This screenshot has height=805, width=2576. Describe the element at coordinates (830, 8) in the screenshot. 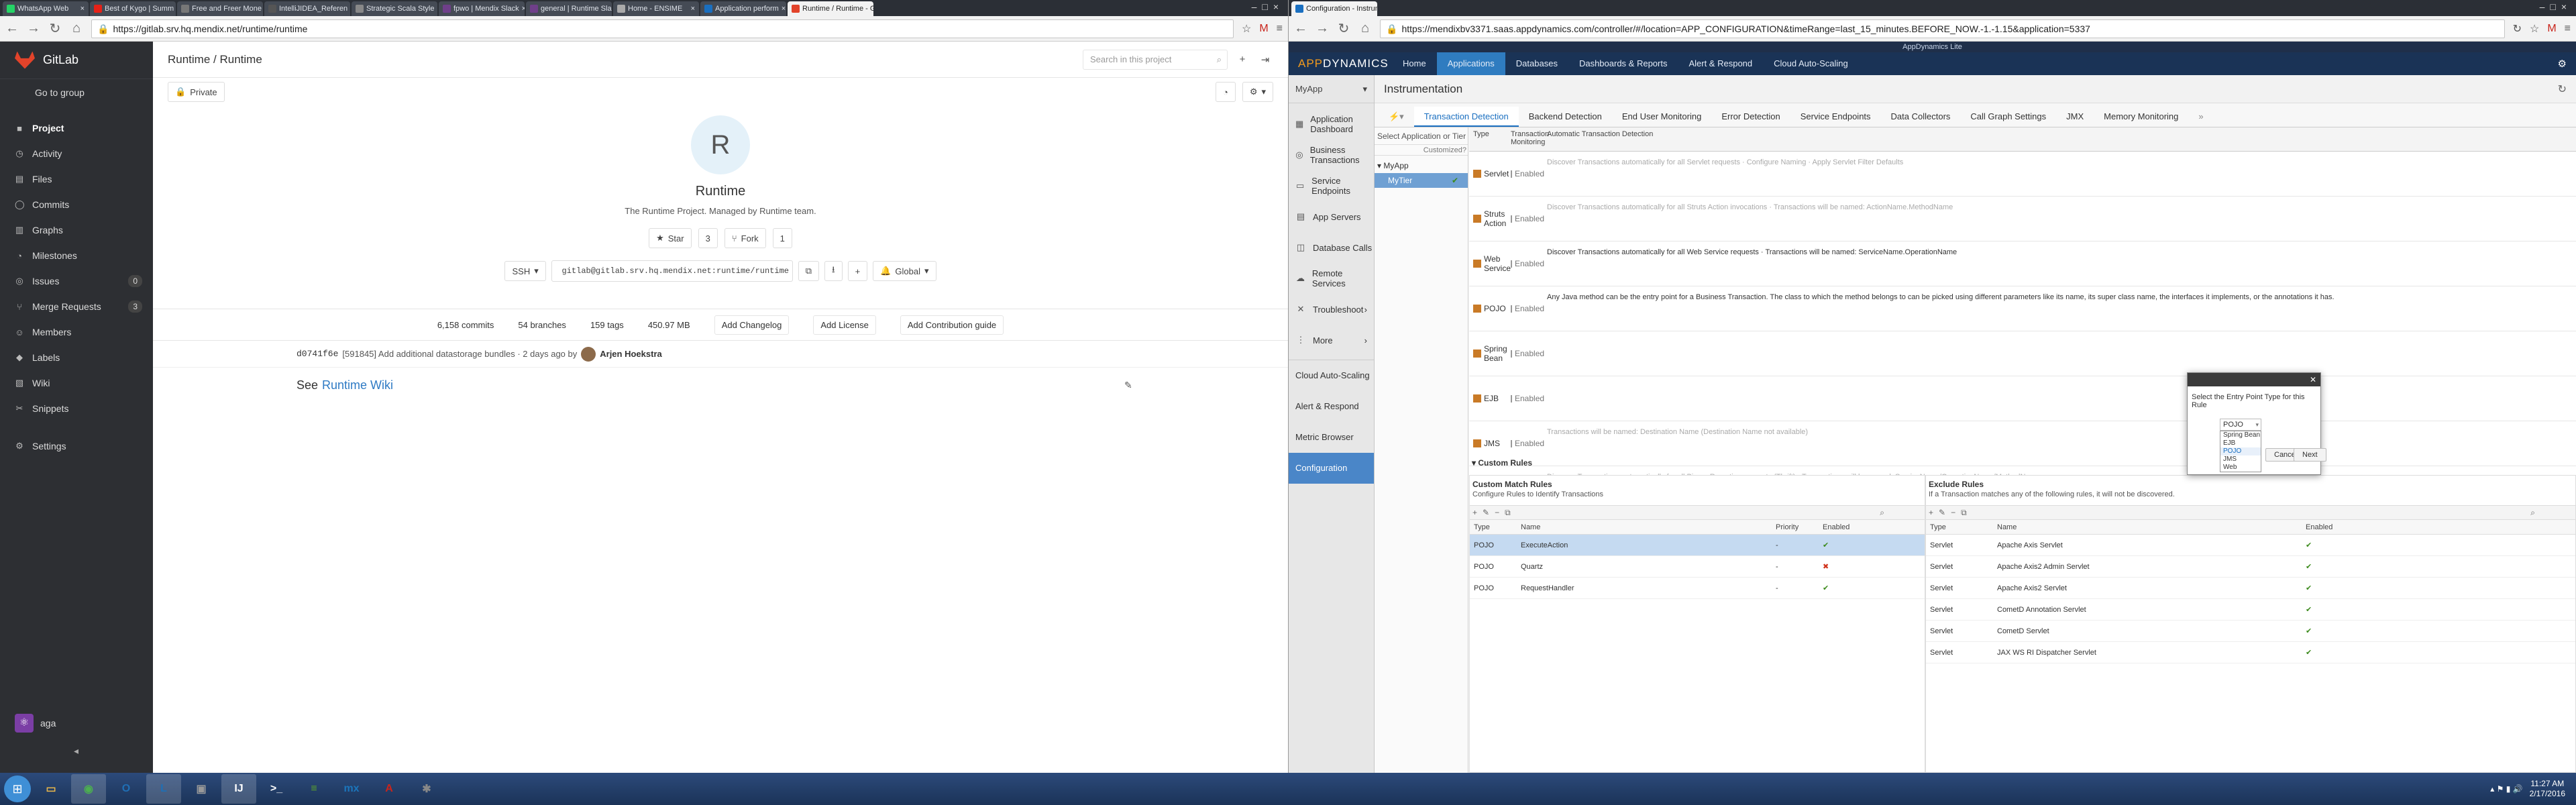

I see `browser-tab: Runtime / Runtime - G×` at that location.